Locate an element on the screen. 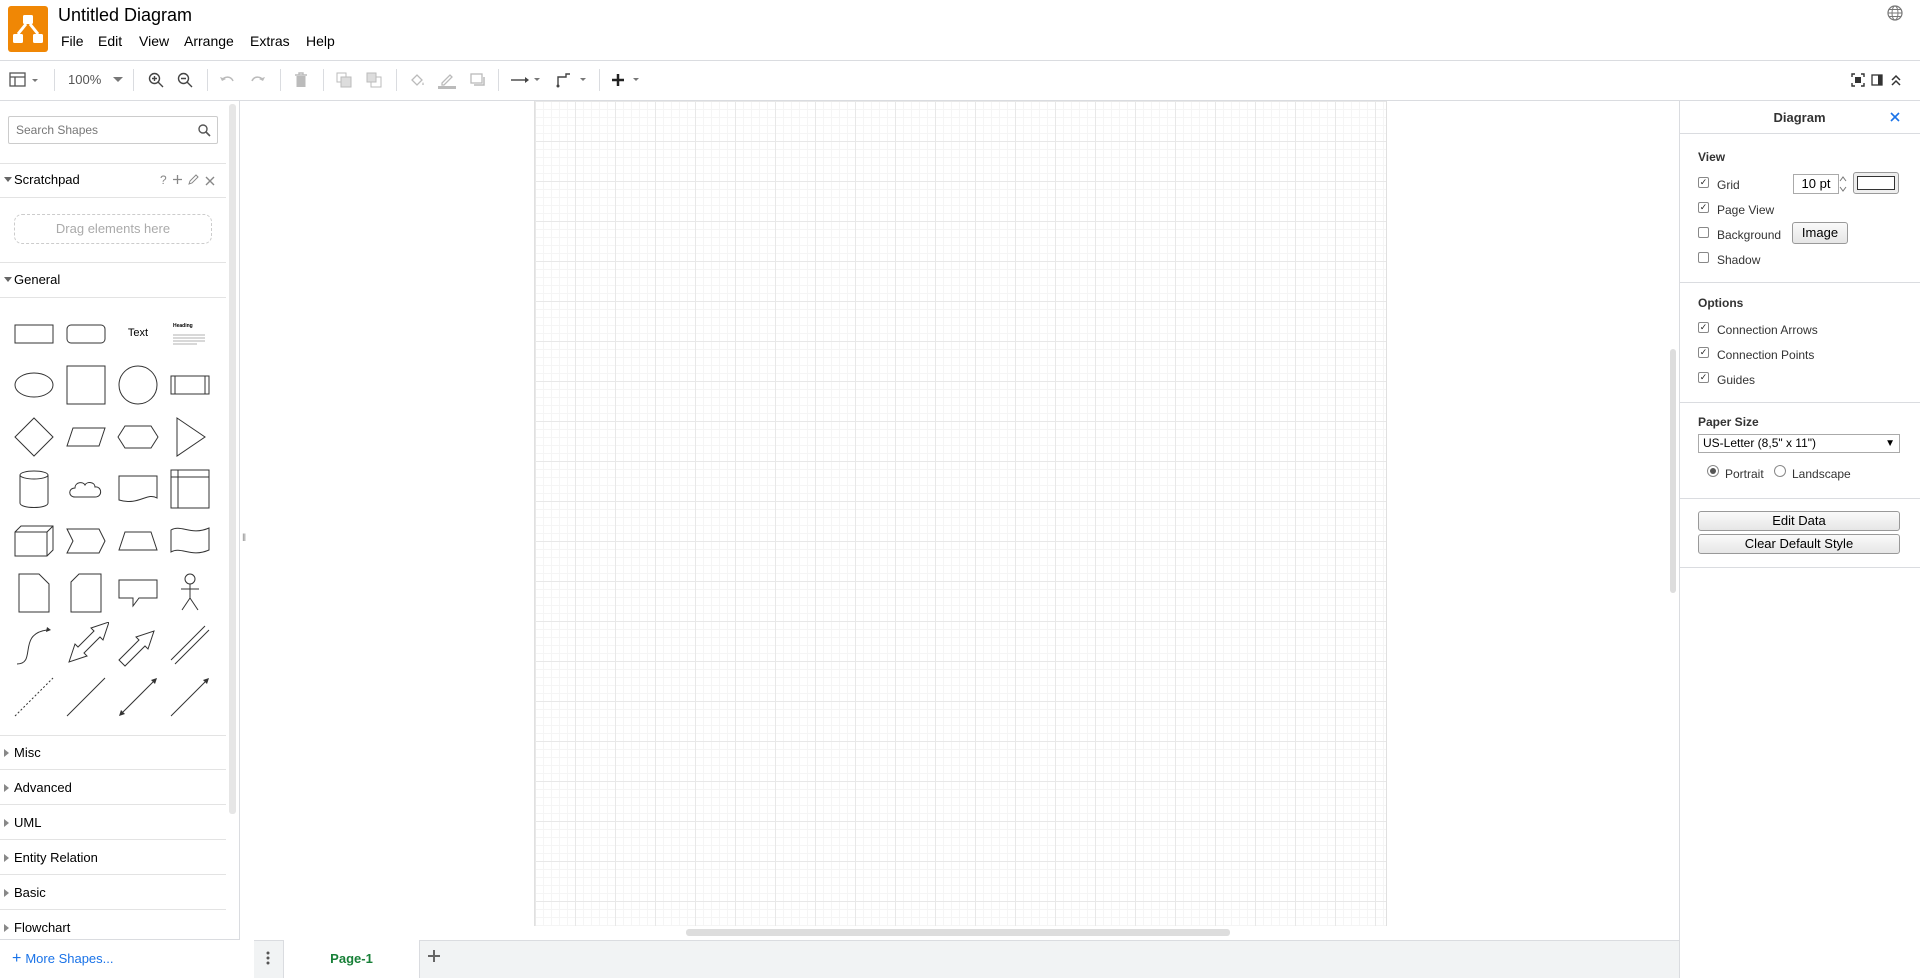 This screenshot has width=1920, height=978. portrait-radio is located at coordinates (1713, 471).